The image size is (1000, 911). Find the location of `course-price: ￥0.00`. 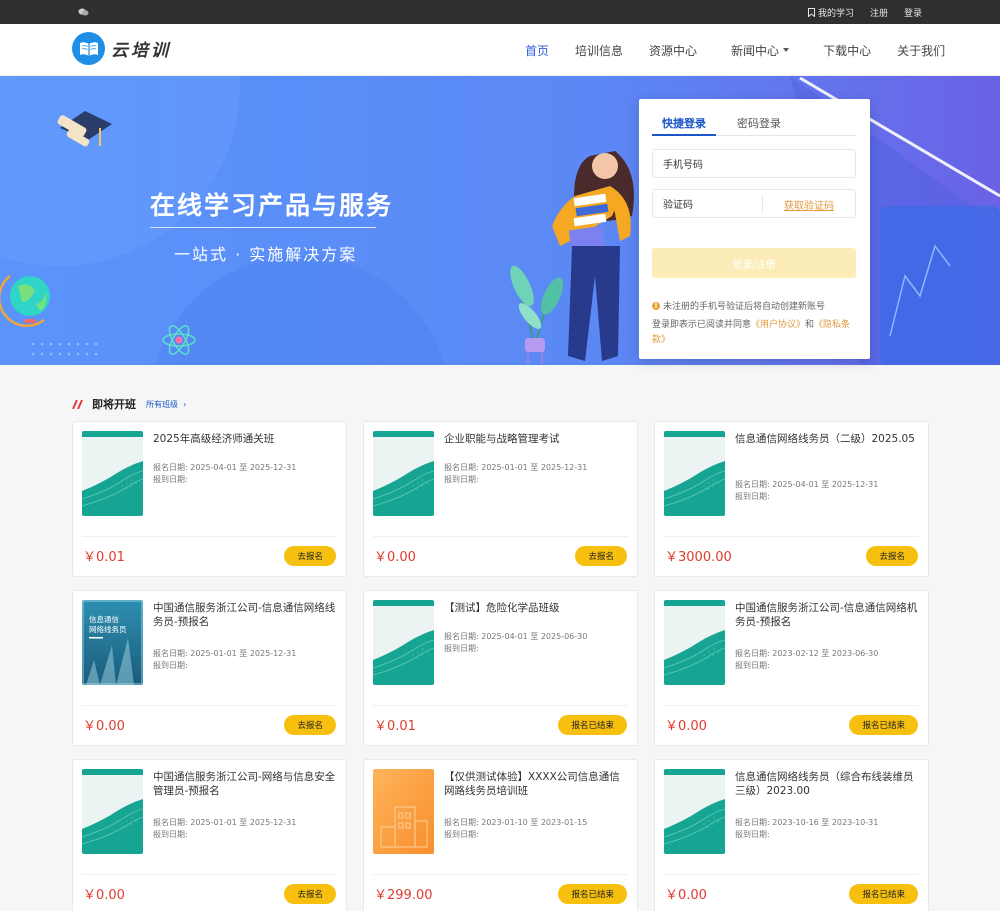

course-price: ￥0.00 is located at coordinates (686, 895).